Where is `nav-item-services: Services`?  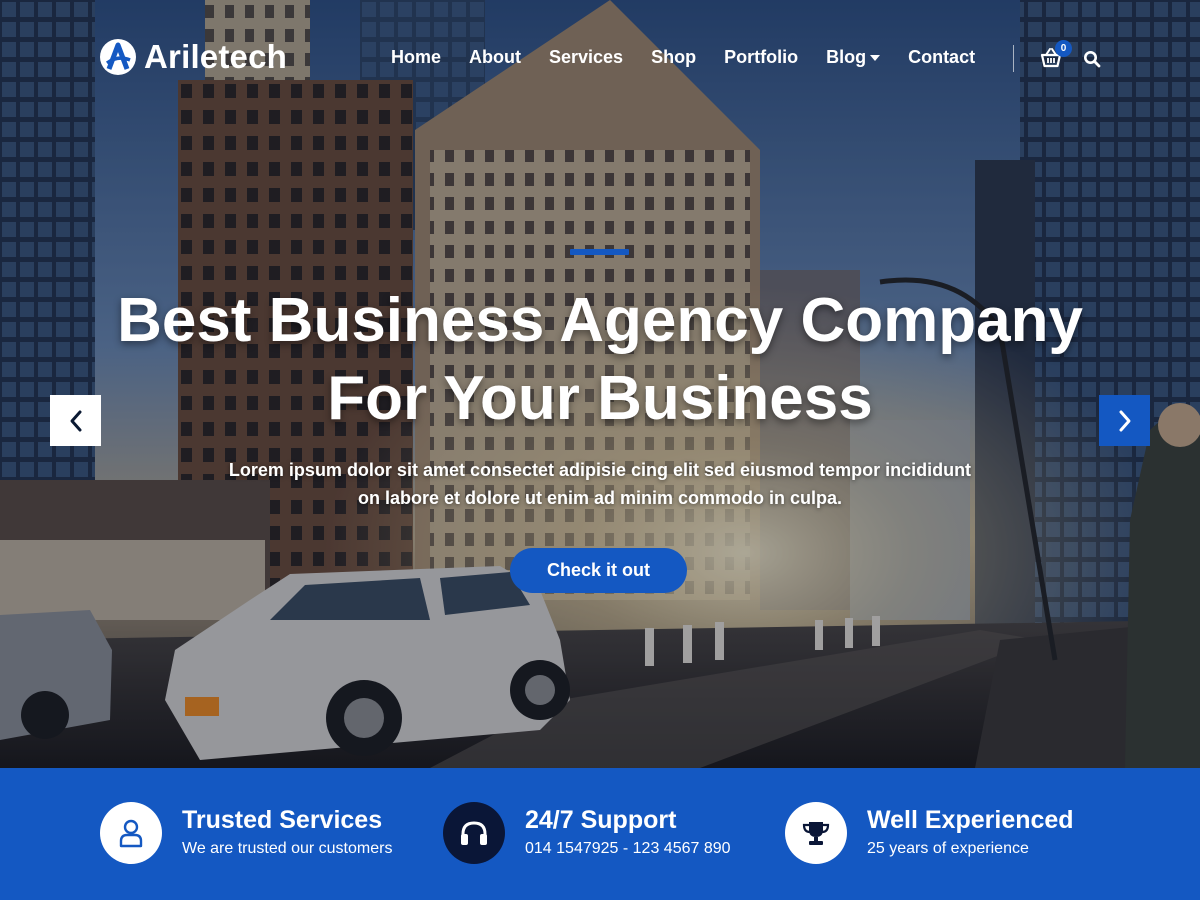 nav-item-services: Services is located at coordinates (586, 57).